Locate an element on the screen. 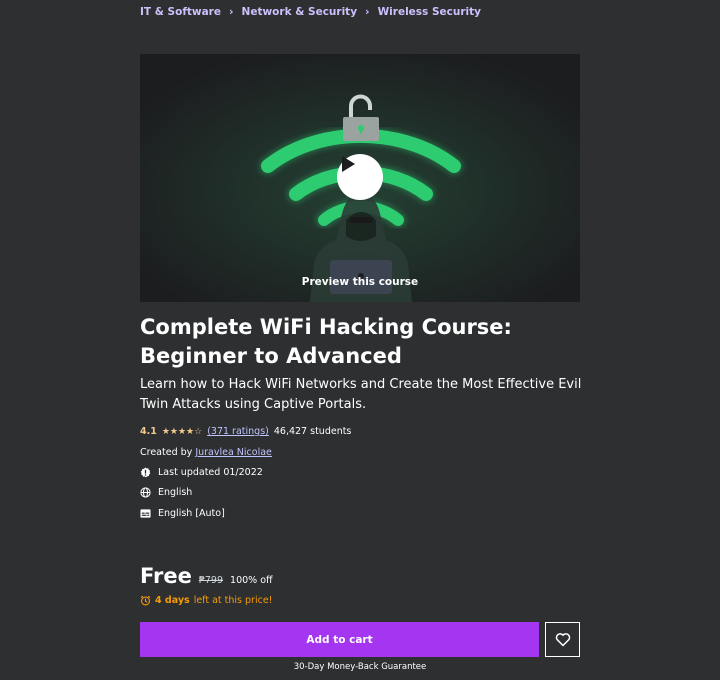  heart-icon is located at coordinates (562, 640).